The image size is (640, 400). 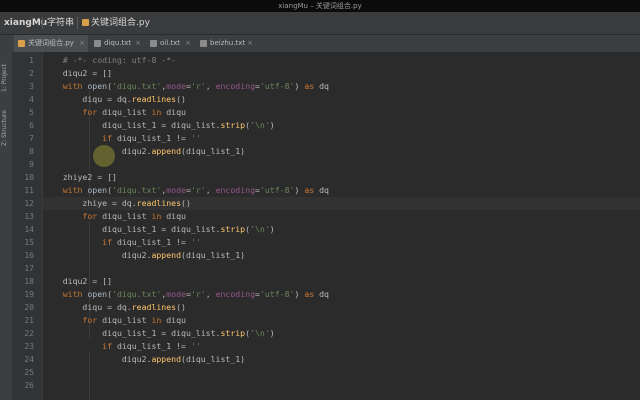 What do you see at coordinates (25, 23) in the screenshot?
I see `breadcrumb-project: xiangMu` at bounding box center [25, 23].